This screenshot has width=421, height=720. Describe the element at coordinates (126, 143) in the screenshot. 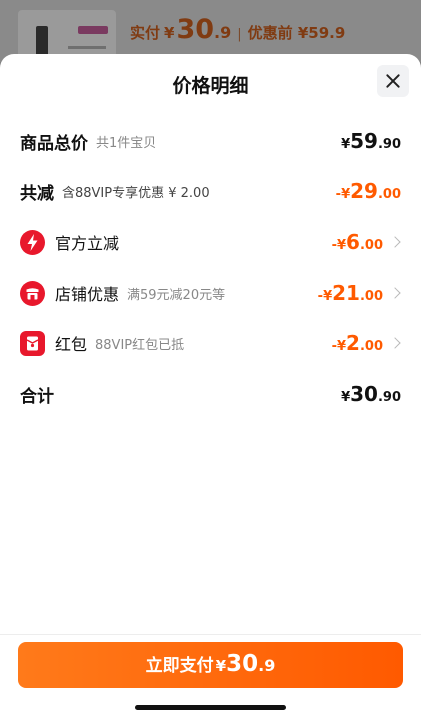

I see `row-note: 共1件宝贝` at that location.